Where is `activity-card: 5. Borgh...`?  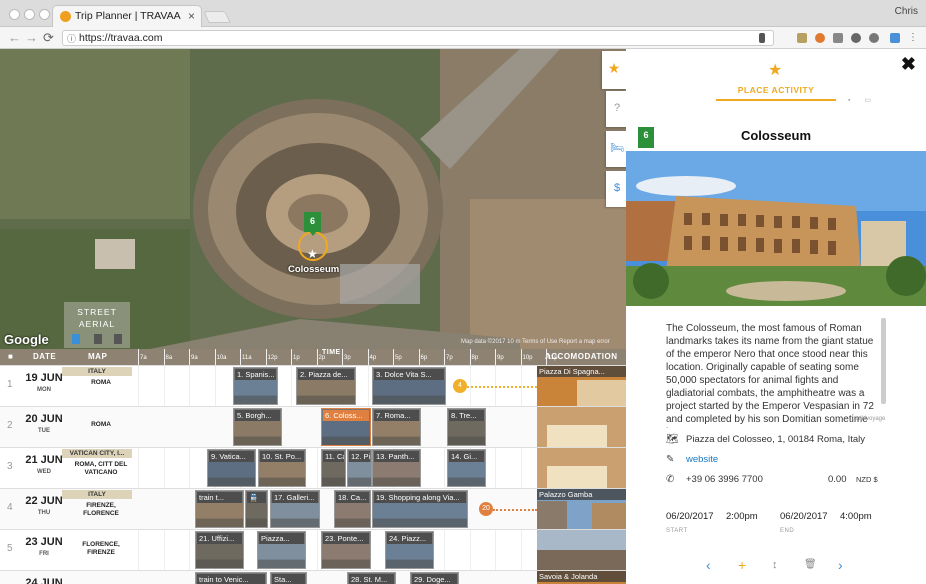 activity-card: 5. Borgh... is located at coordinates (257, 427).